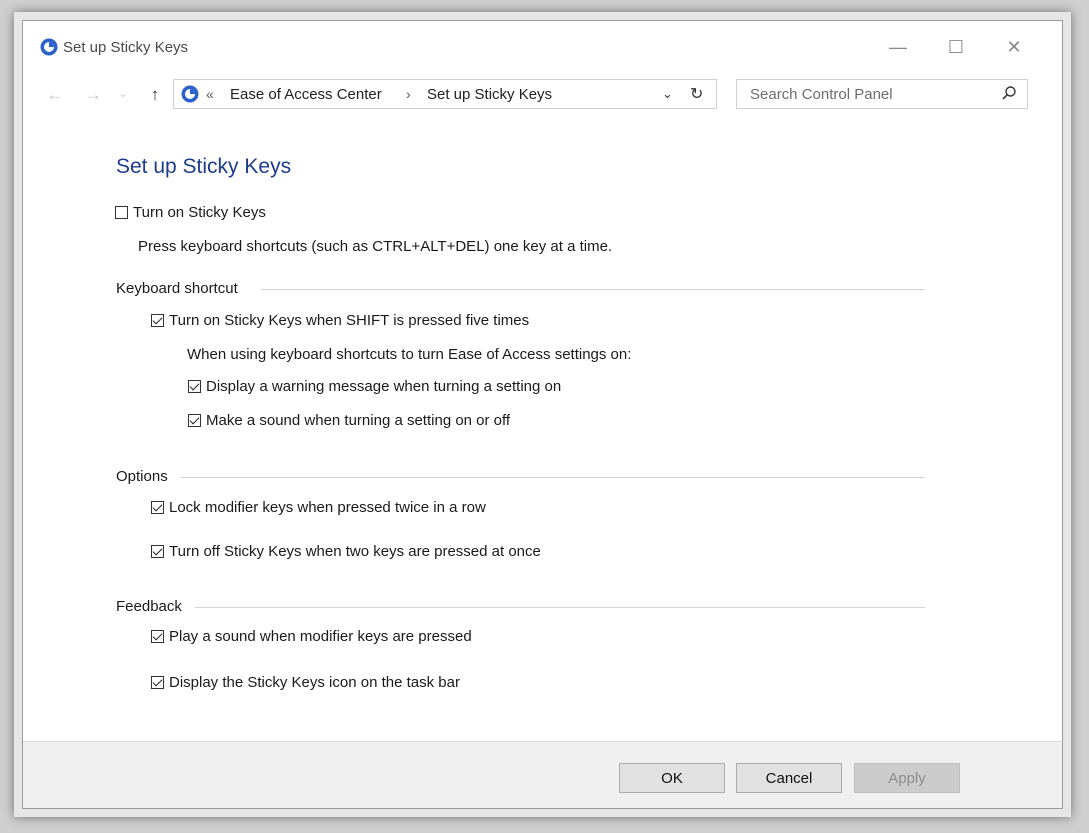 Image resolution: width=1089 pixels, height=833 pixels. Describe the element at coordinates (199, 212) in the screenshot. I see `turn-on-sticky-keys-label: Turn on Sticky Keys` at that location.